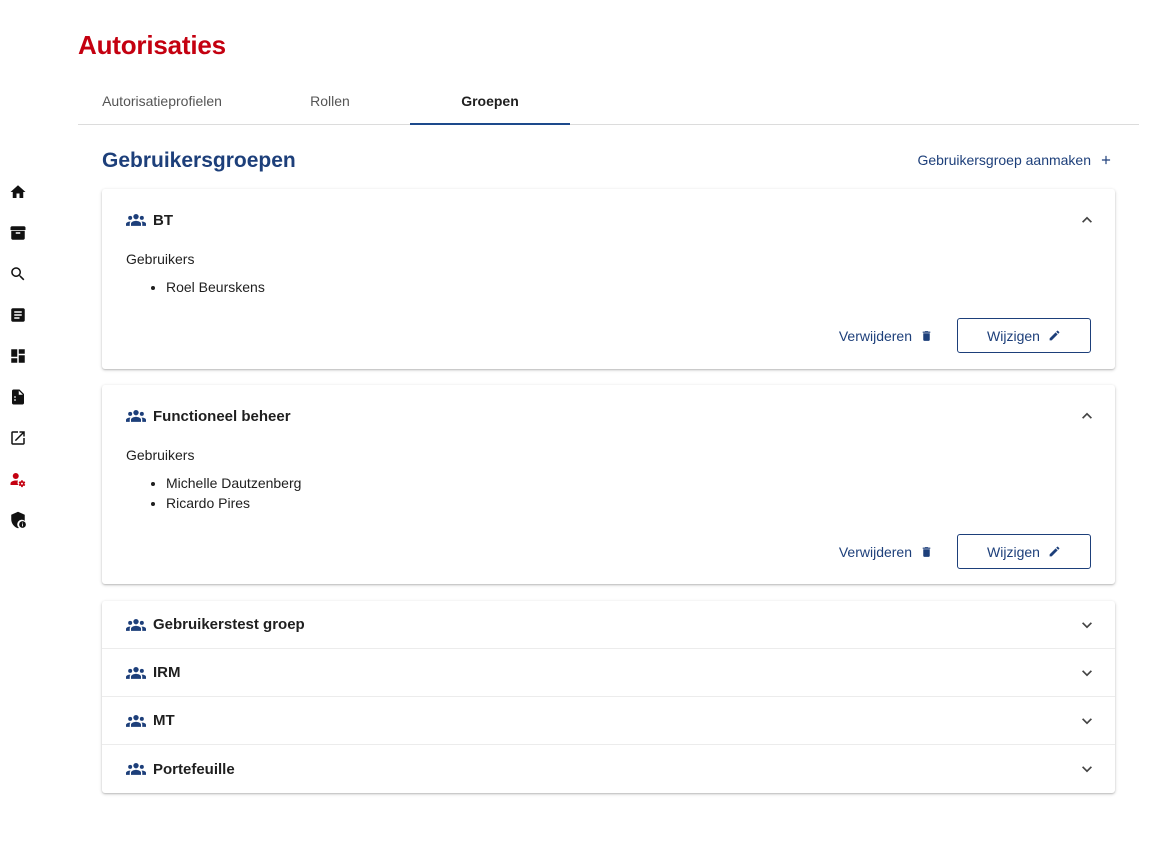  Describe the element at coordinates (608, 416) in the screenshot. I see `group-header: Functioneel beheer` at that location.